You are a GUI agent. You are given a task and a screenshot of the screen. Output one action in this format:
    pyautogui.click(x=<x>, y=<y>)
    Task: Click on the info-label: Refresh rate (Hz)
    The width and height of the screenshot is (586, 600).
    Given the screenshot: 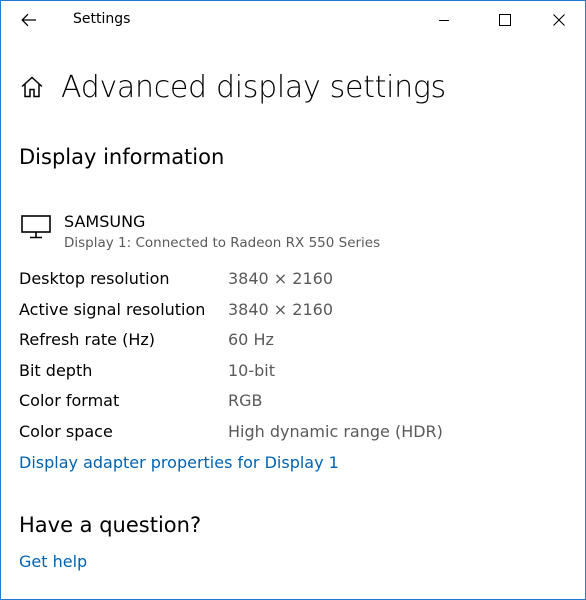 What is the action you would take?
    pyautogui.click(x=87, y=339)
    